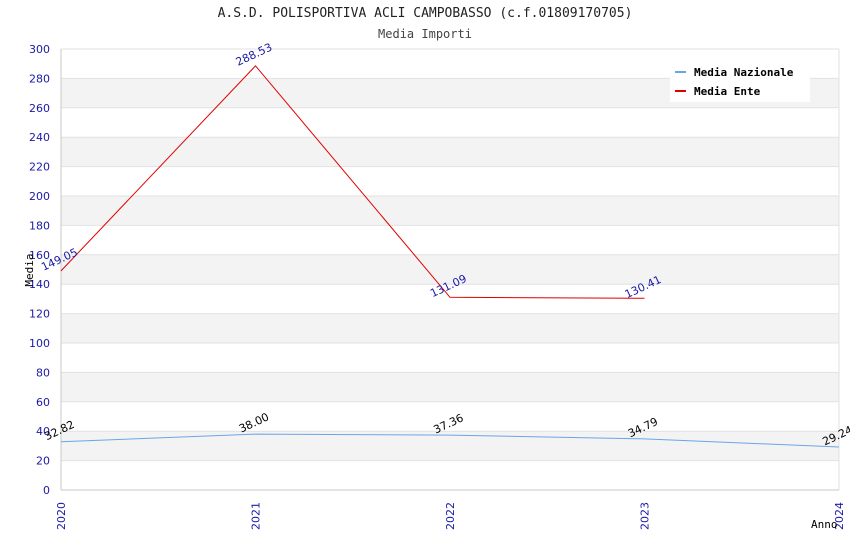  I want to click on y-tick-label: 20, so click(43, 461).